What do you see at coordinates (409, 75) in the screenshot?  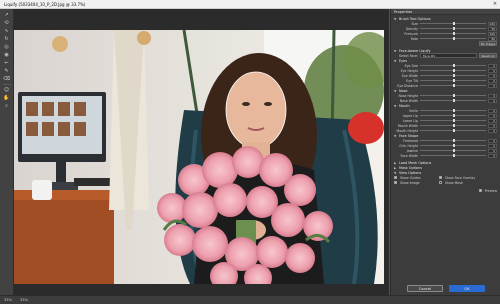 I see `slider-label: Eye Width` at bounding box center [409, 75].